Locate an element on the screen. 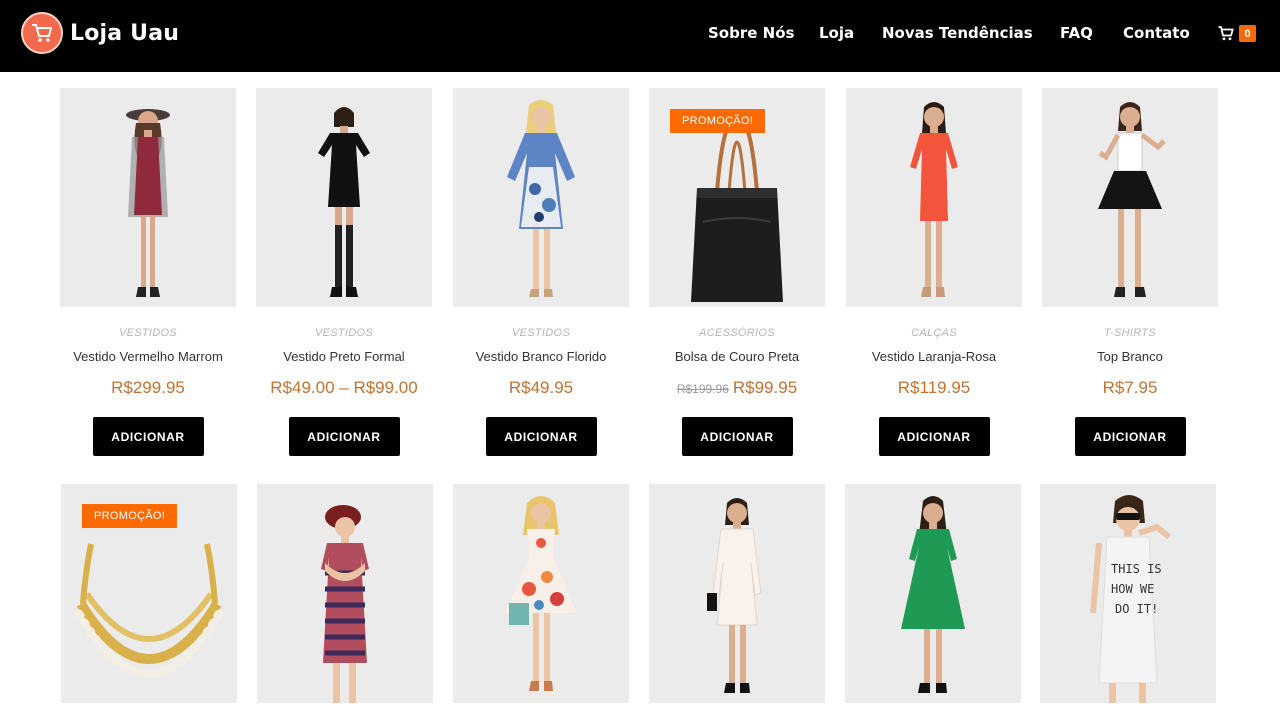  cart-count-badge: 0 is located at coordinates (1247, 33).